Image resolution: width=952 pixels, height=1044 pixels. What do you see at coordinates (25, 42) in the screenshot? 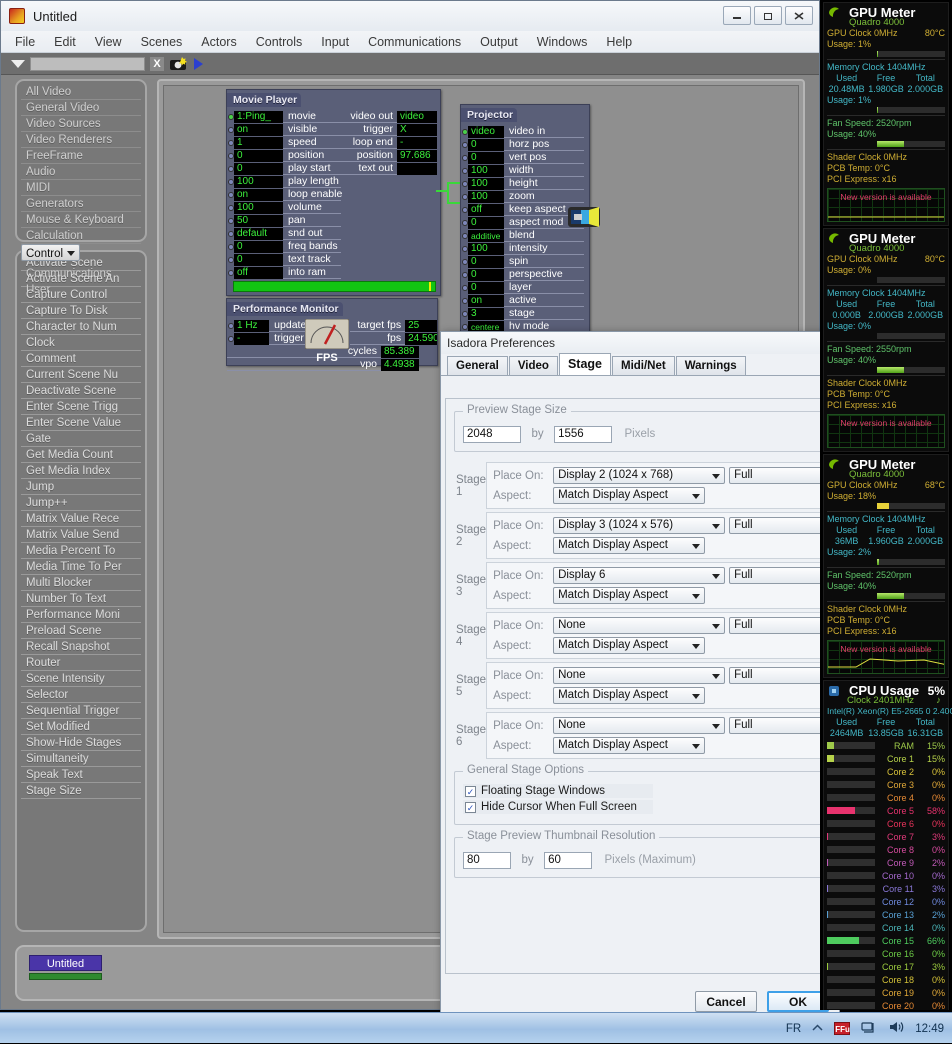
I see `menu-file: File` at bounding box center [25, 42].